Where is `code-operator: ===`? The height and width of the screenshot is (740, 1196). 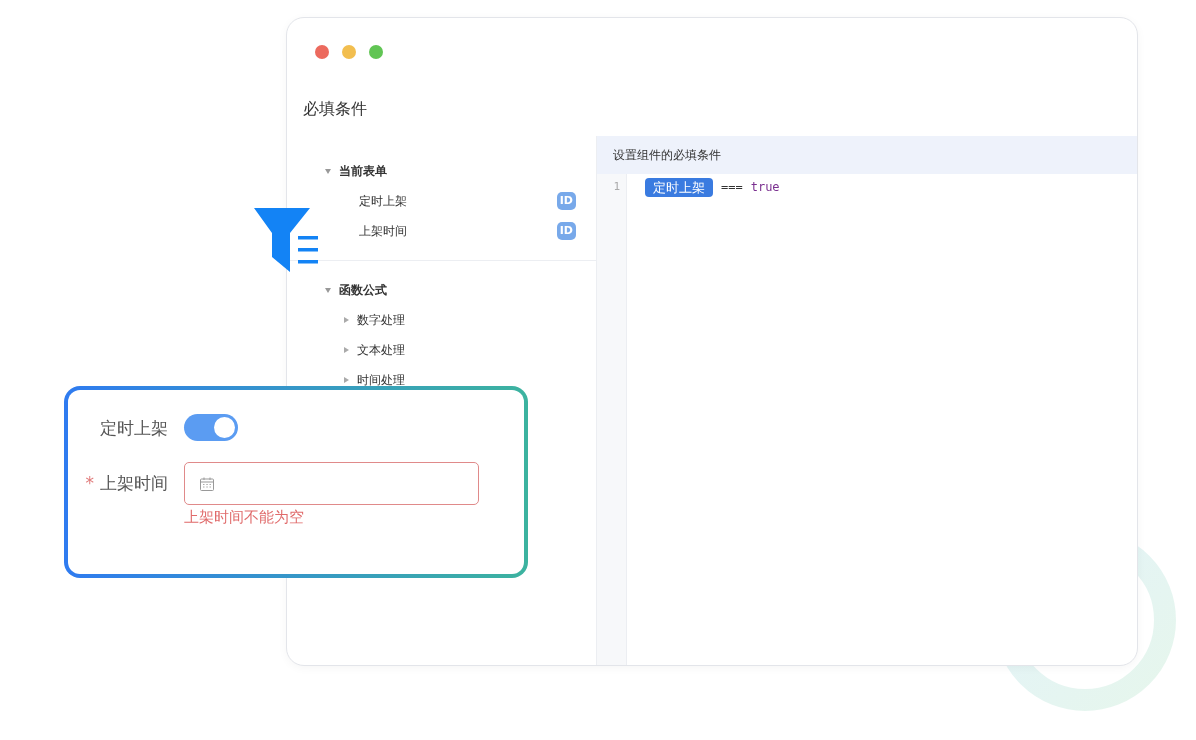 code-operator: === is located at coordinates (732, 187).